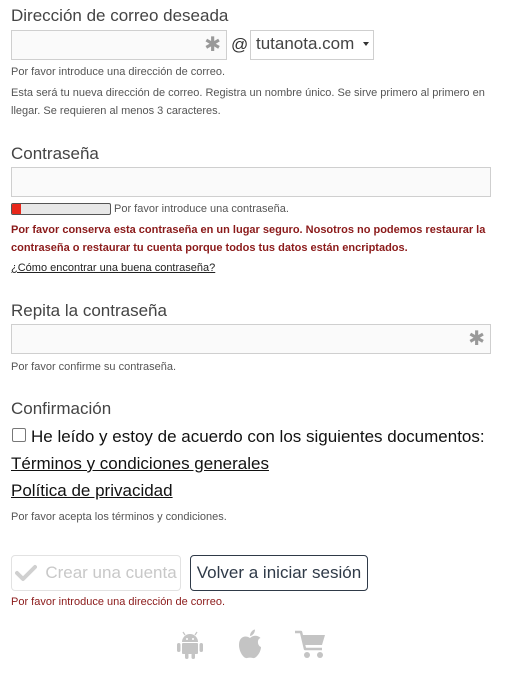  I want to click on back-to-login-button: Volver a iniciar sesión, so click(279, 573).